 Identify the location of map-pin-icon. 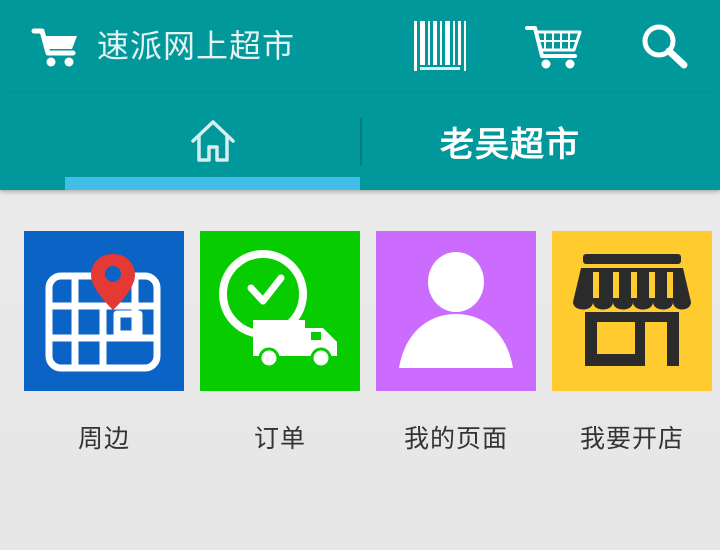
(103, 313).